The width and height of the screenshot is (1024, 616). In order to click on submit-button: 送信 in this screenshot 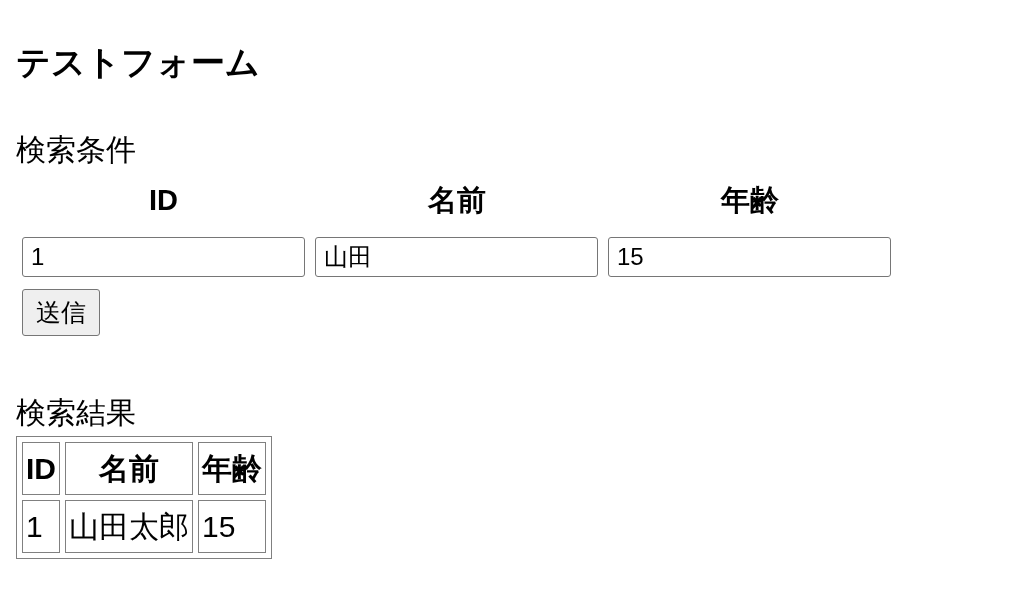, I will do `click(61, 312)`.